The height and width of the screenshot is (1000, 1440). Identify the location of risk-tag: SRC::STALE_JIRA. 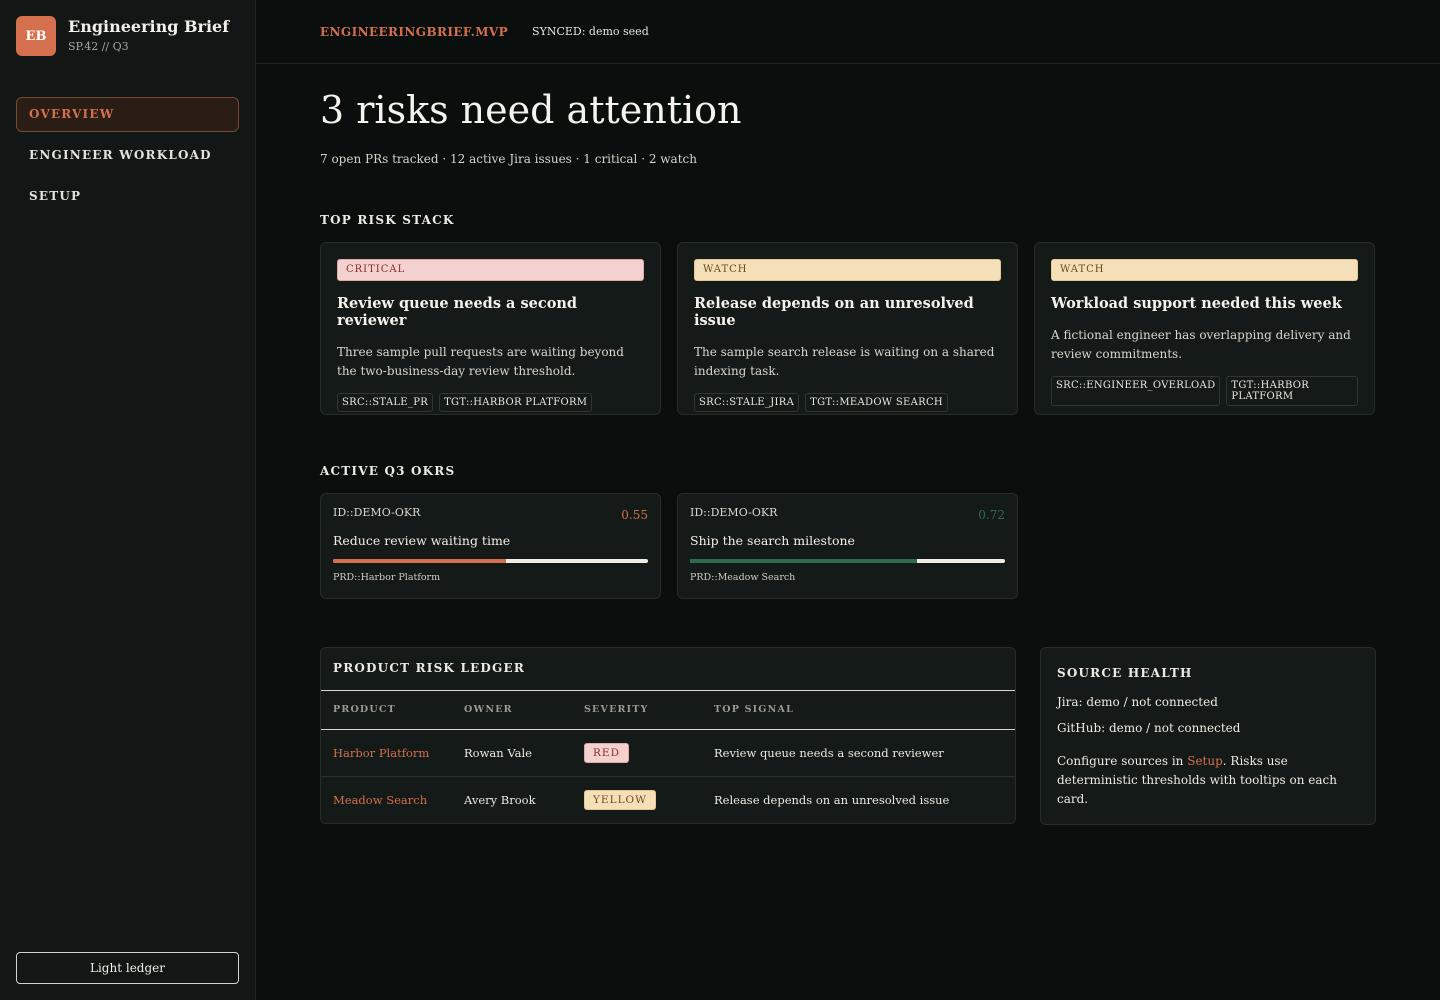
(747, 402).